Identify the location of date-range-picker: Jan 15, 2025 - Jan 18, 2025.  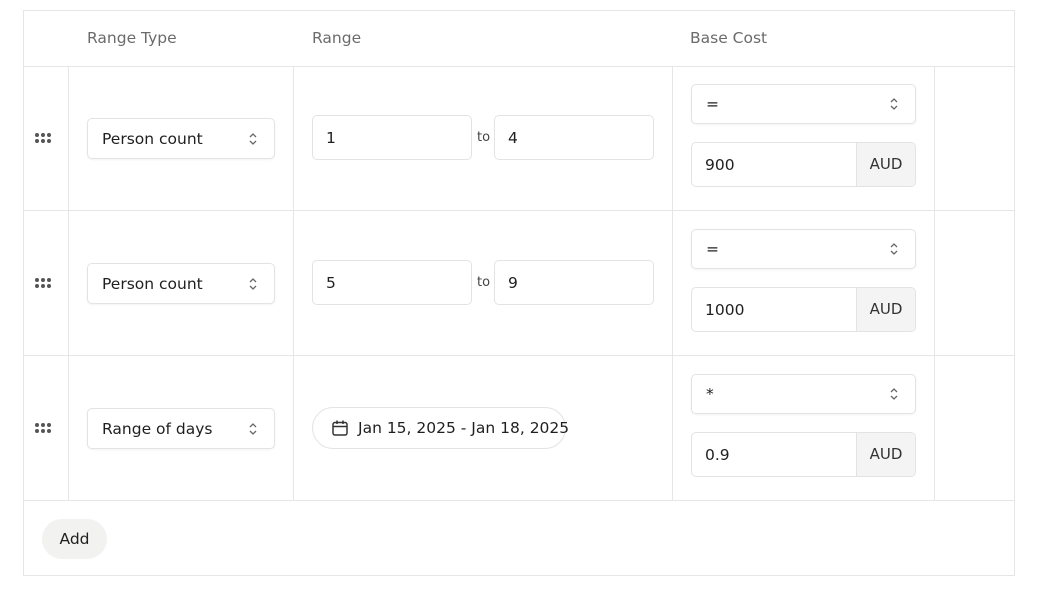
(441, 428).